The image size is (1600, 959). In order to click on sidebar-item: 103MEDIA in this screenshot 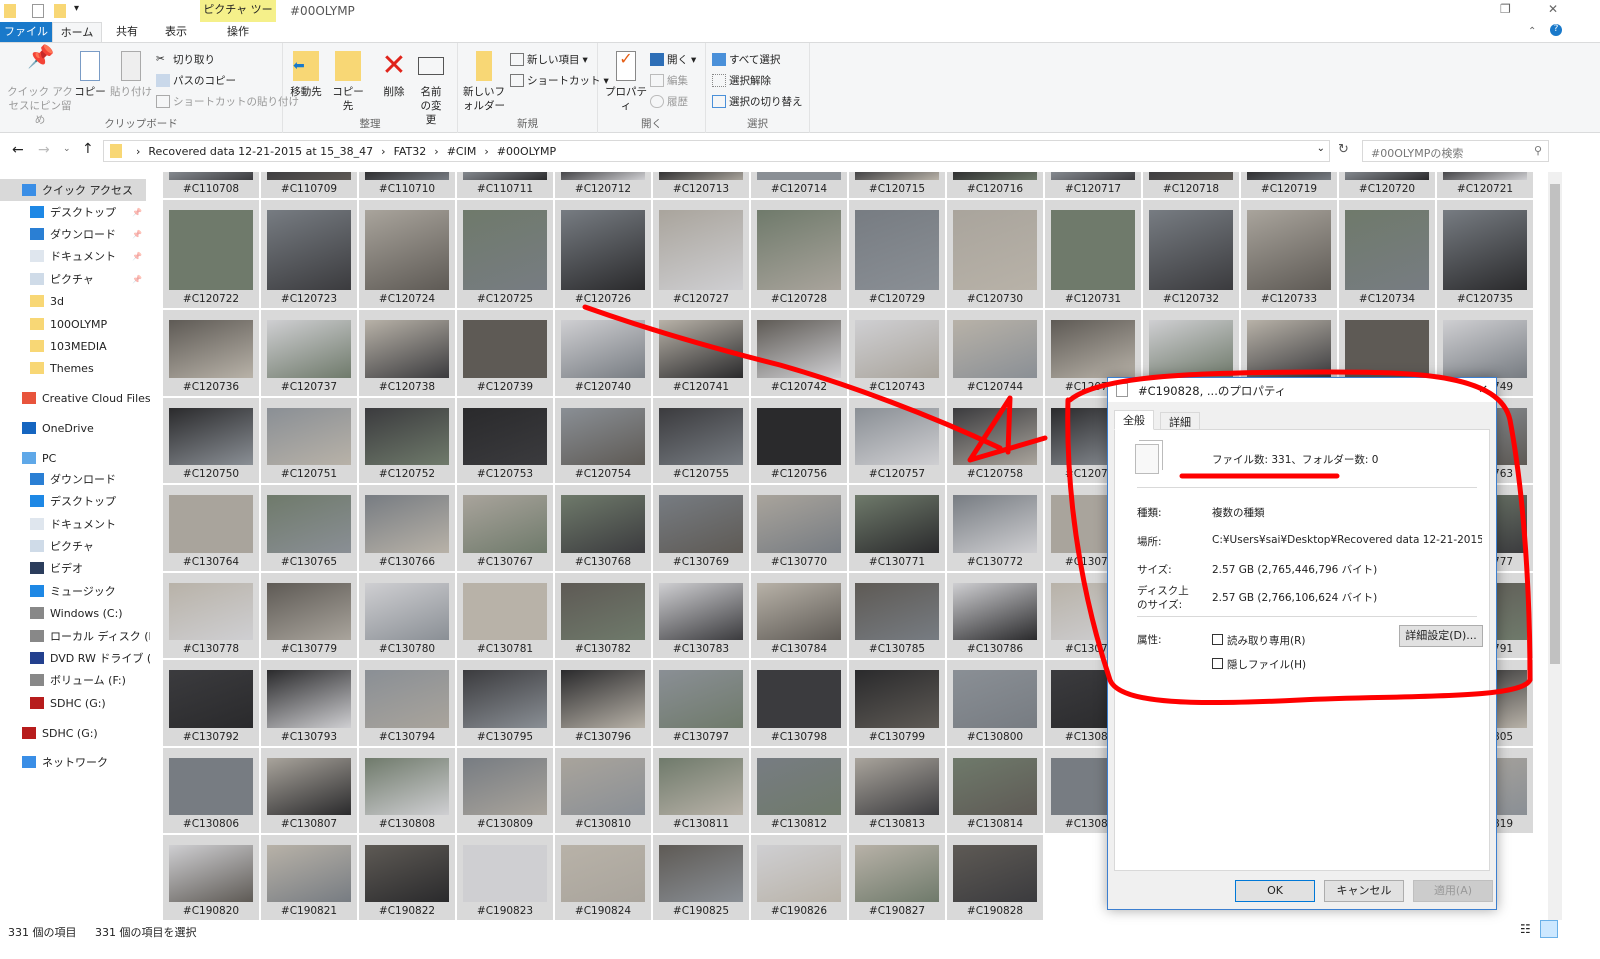, I will do `click(73, 346)`.